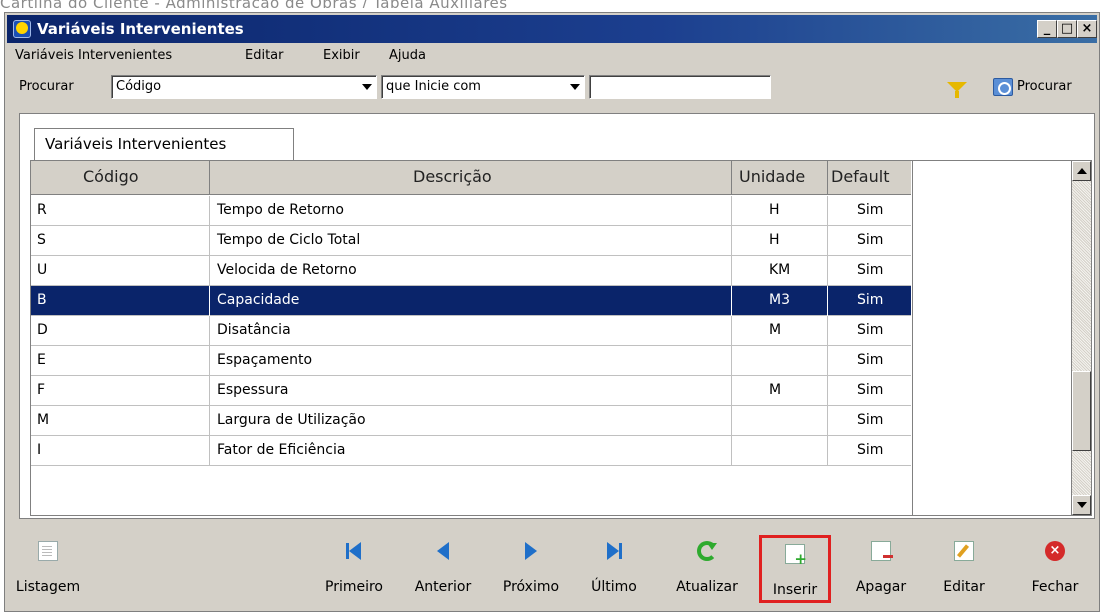 The width and height of the screenshot is (1102, 614). I want to click on listagem-button: Listagem, so click(48, 569).